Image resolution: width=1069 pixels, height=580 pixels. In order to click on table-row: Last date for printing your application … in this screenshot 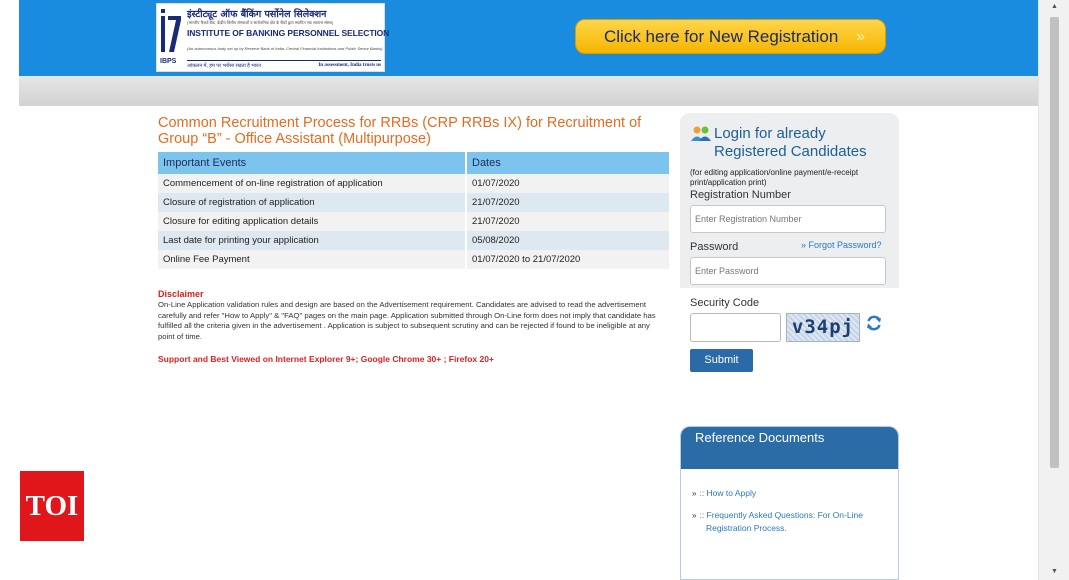, I will do `click(414, 240)`.